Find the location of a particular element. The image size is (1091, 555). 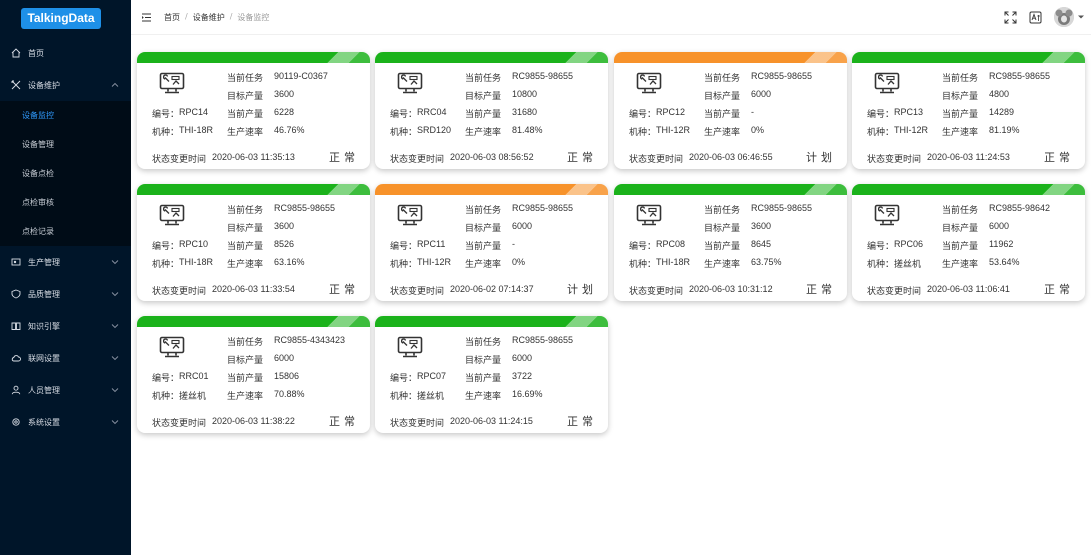

production-rate-value: 81.48% is located at coordinates (527, 130).